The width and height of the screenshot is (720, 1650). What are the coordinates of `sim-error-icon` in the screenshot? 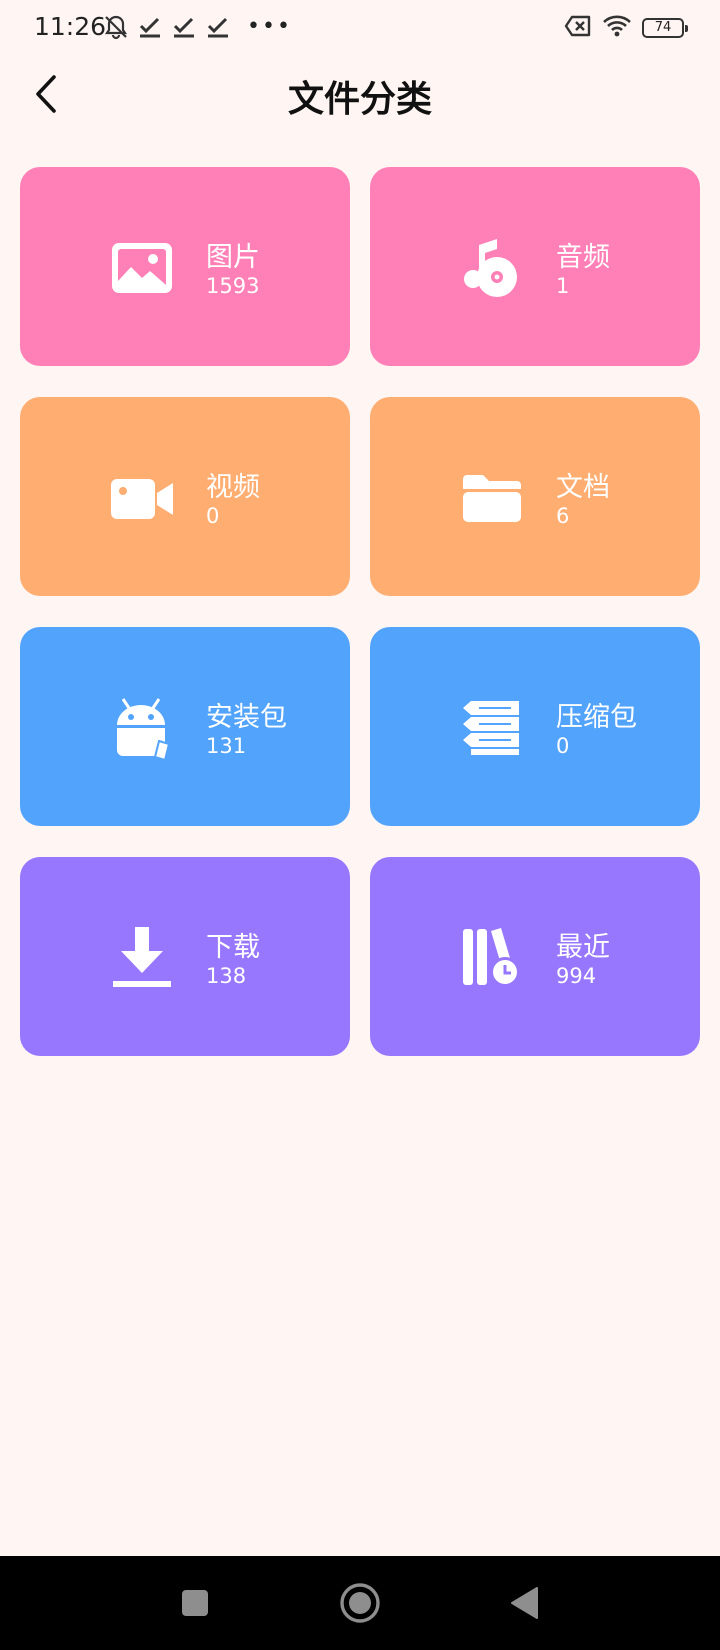 It's located at (578, 28).